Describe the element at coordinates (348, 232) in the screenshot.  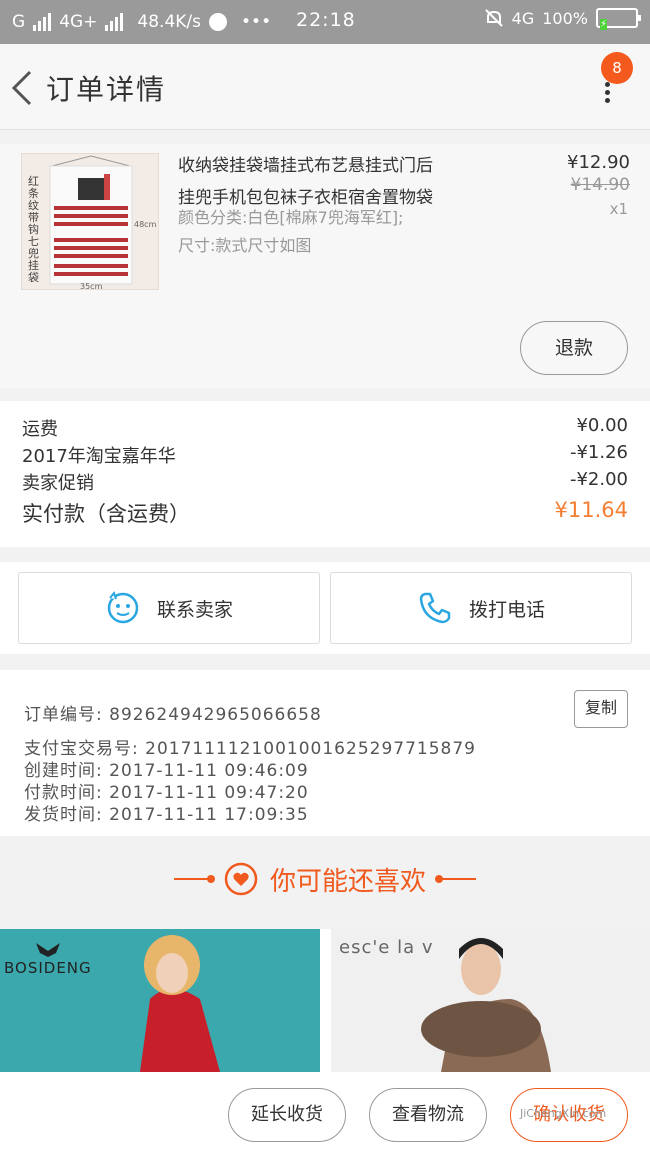
I see `product-spec: 颜色分类:白色[棉麻7兜海军红]; 尺寸:款式尺寸如图` at that location.